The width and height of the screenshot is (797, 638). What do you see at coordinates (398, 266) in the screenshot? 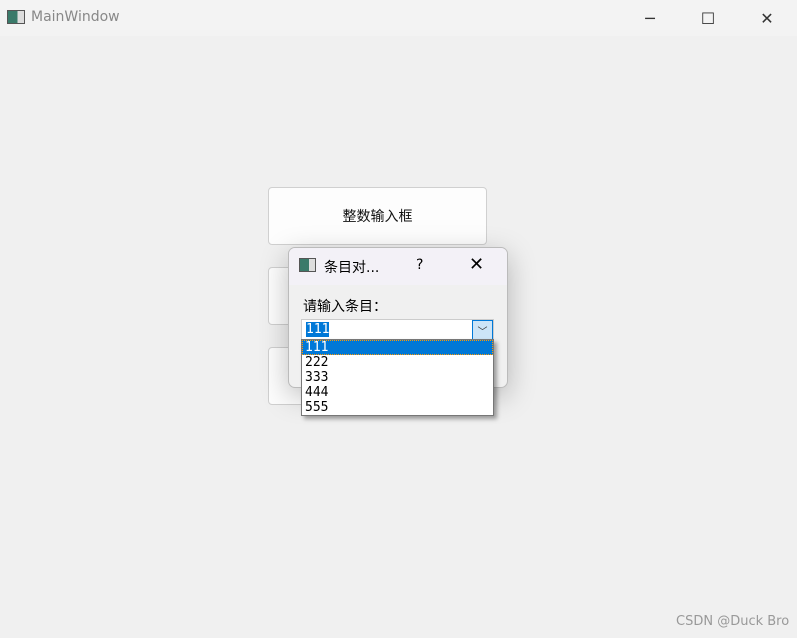
I see `dialog-title-bar: 条目对... ? ✕` at bounding box center [398, 266].